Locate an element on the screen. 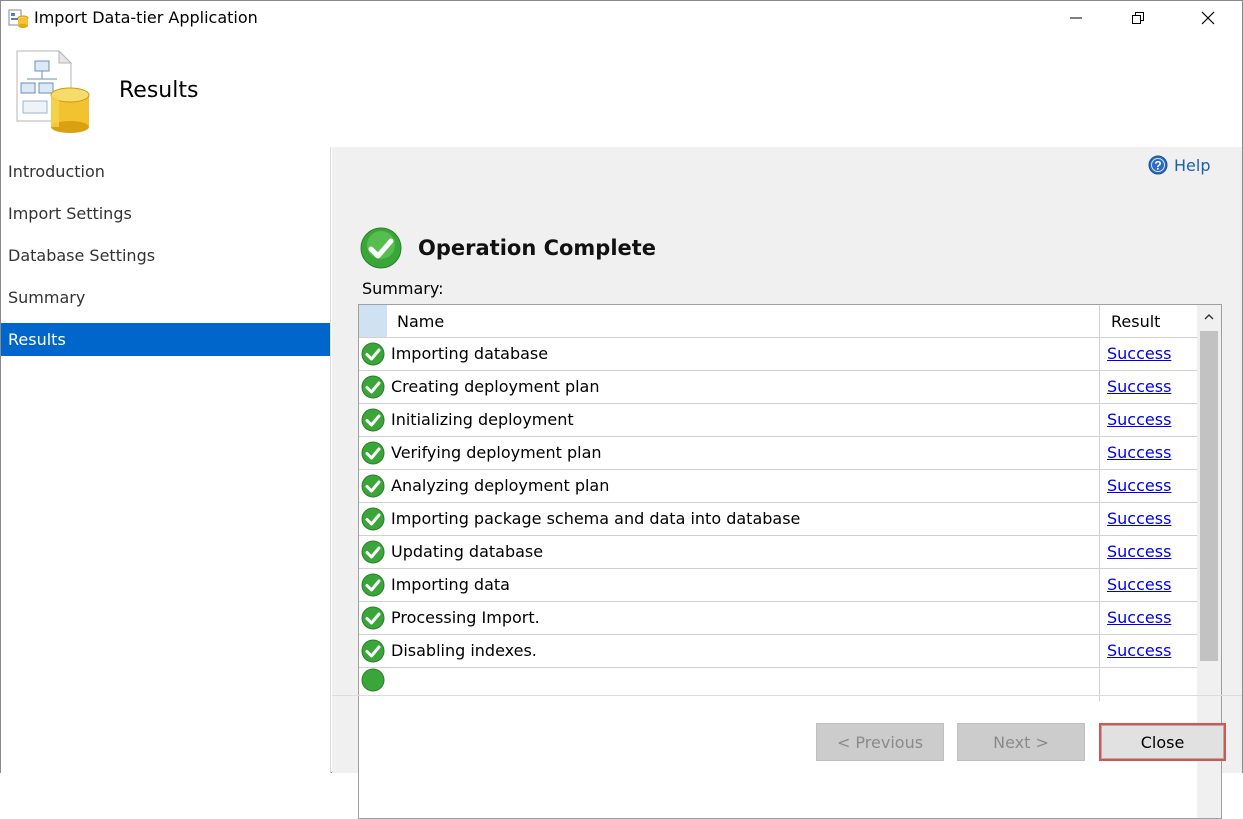 The height and width of the screenshot is (819, 1243). row-name: Importing database is located at coordinates (470, 353).